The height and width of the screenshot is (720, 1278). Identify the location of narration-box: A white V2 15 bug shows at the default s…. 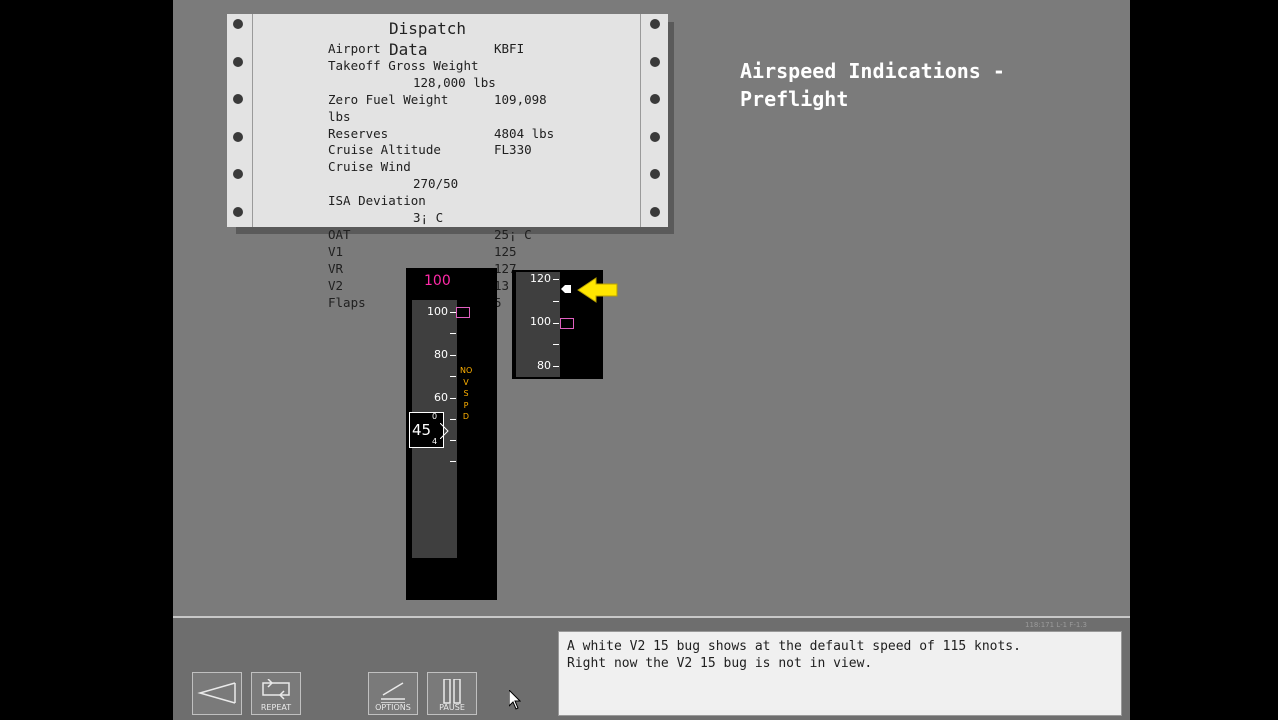
(840, 673).